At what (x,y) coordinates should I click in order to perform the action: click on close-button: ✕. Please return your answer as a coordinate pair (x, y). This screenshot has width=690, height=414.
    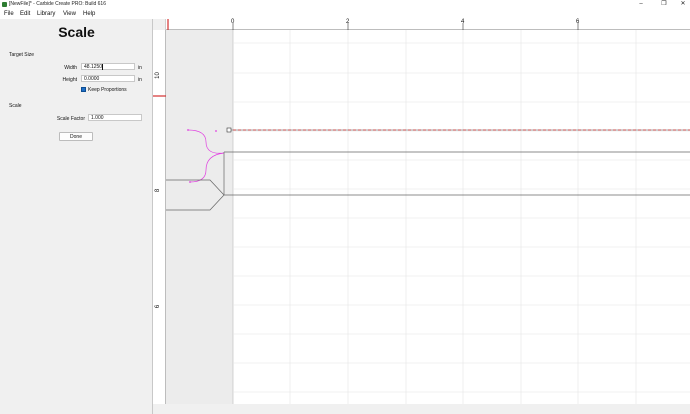
    Looking at the image, I should click on (683, 4).